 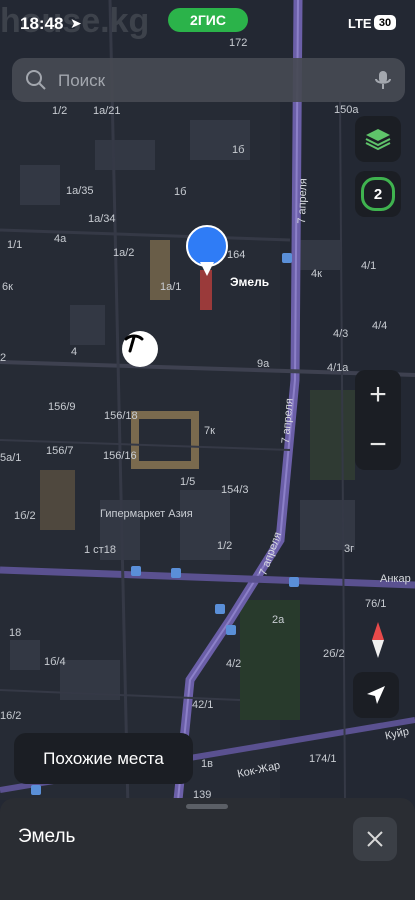 What do you see at coordinates (76, 23) in the screenshot?
I see `location-arrow-icon: ➤` at bounding box center [76, 23].